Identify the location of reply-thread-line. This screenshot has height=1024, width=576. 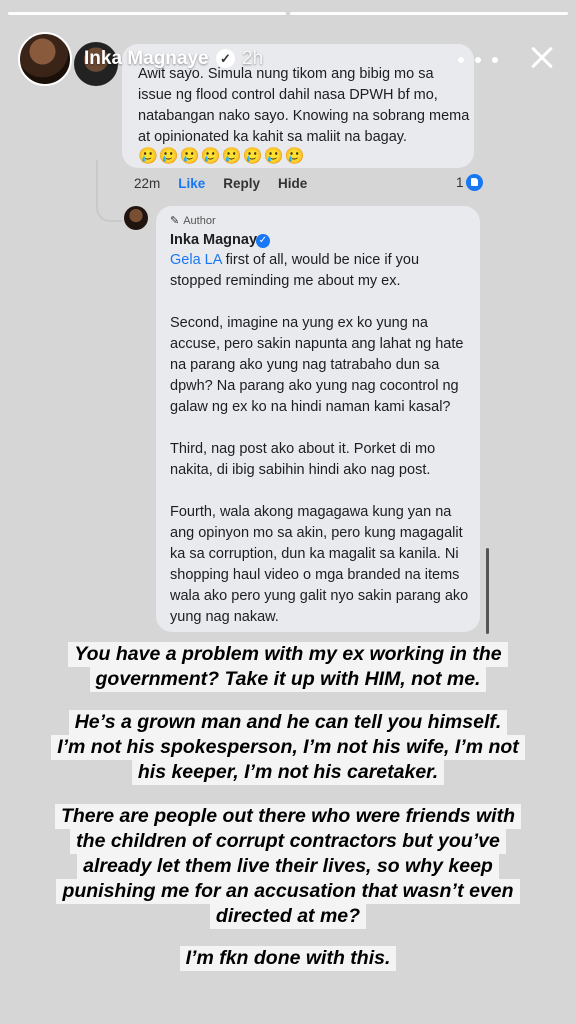
(109, 191).